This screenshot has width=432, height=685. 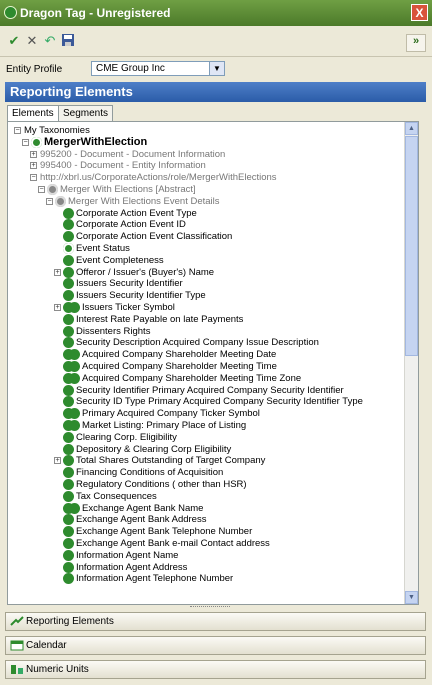 What do you see at coordinates (120, 260) in the screenshot?
I see `tree-item-label: Event Completeness` at bounding box center [120, 260].